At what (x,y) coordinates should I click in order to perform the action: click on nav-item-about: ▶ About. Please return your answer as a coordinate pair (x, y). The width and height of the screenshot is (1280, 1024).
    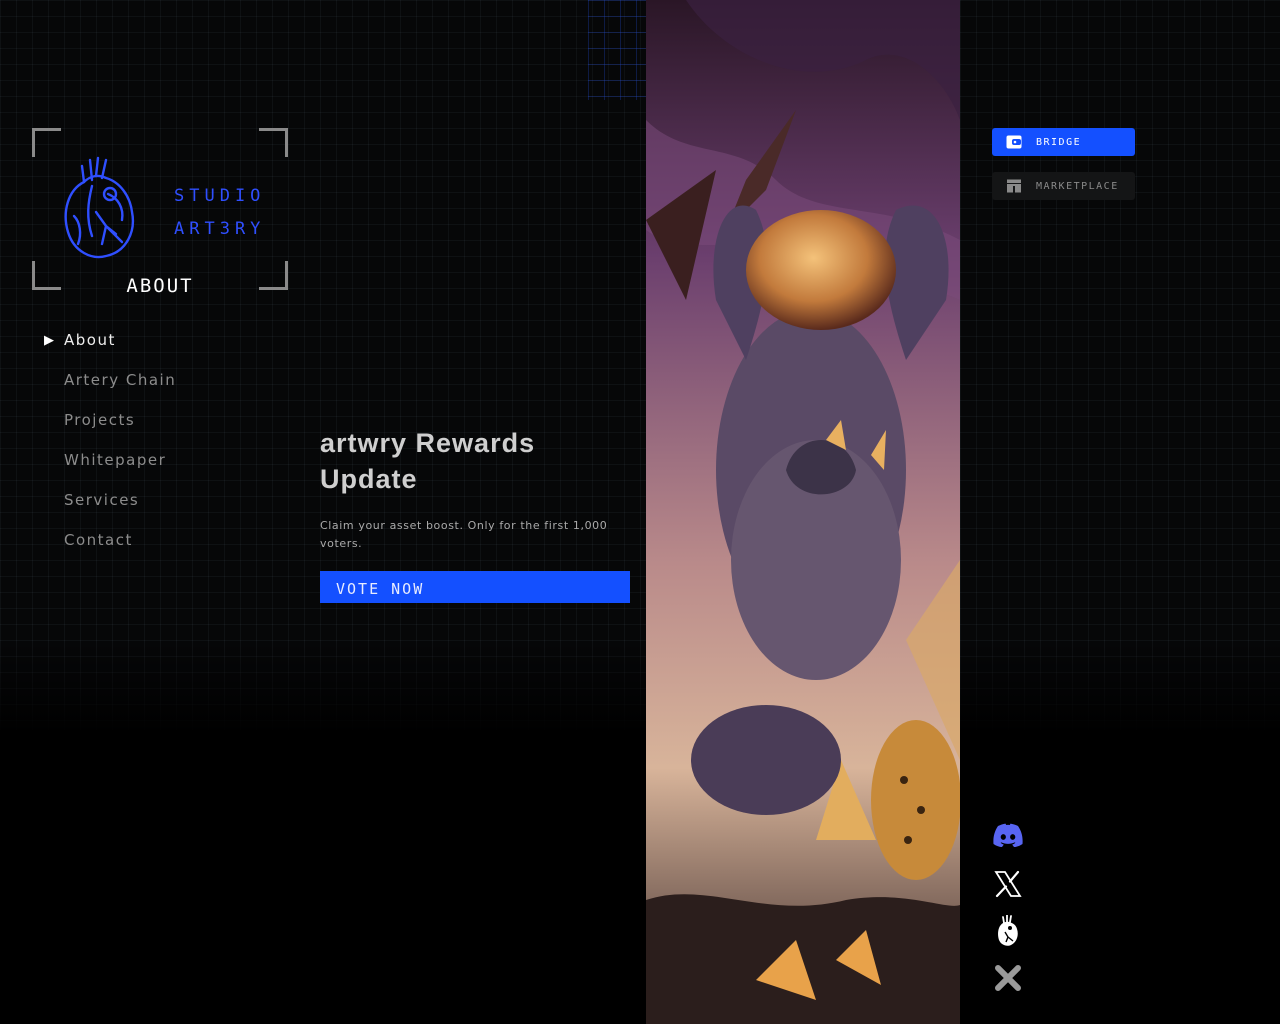
    Looking at the image, I should click on (110, 340).